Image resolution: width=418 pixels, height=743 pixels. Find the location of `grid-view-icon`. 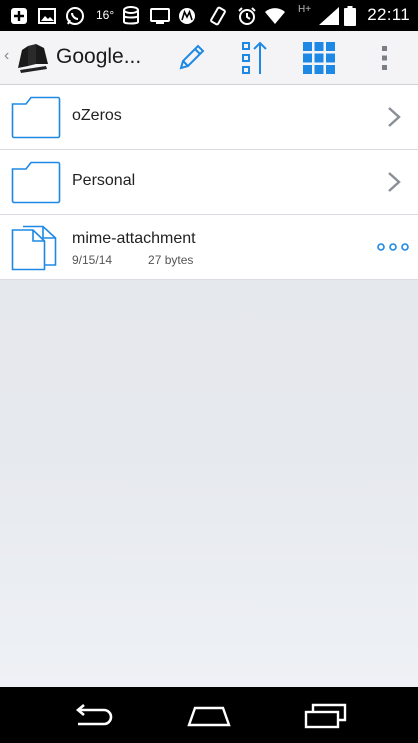

grid-view-icon is located at coordinates (319, 58).